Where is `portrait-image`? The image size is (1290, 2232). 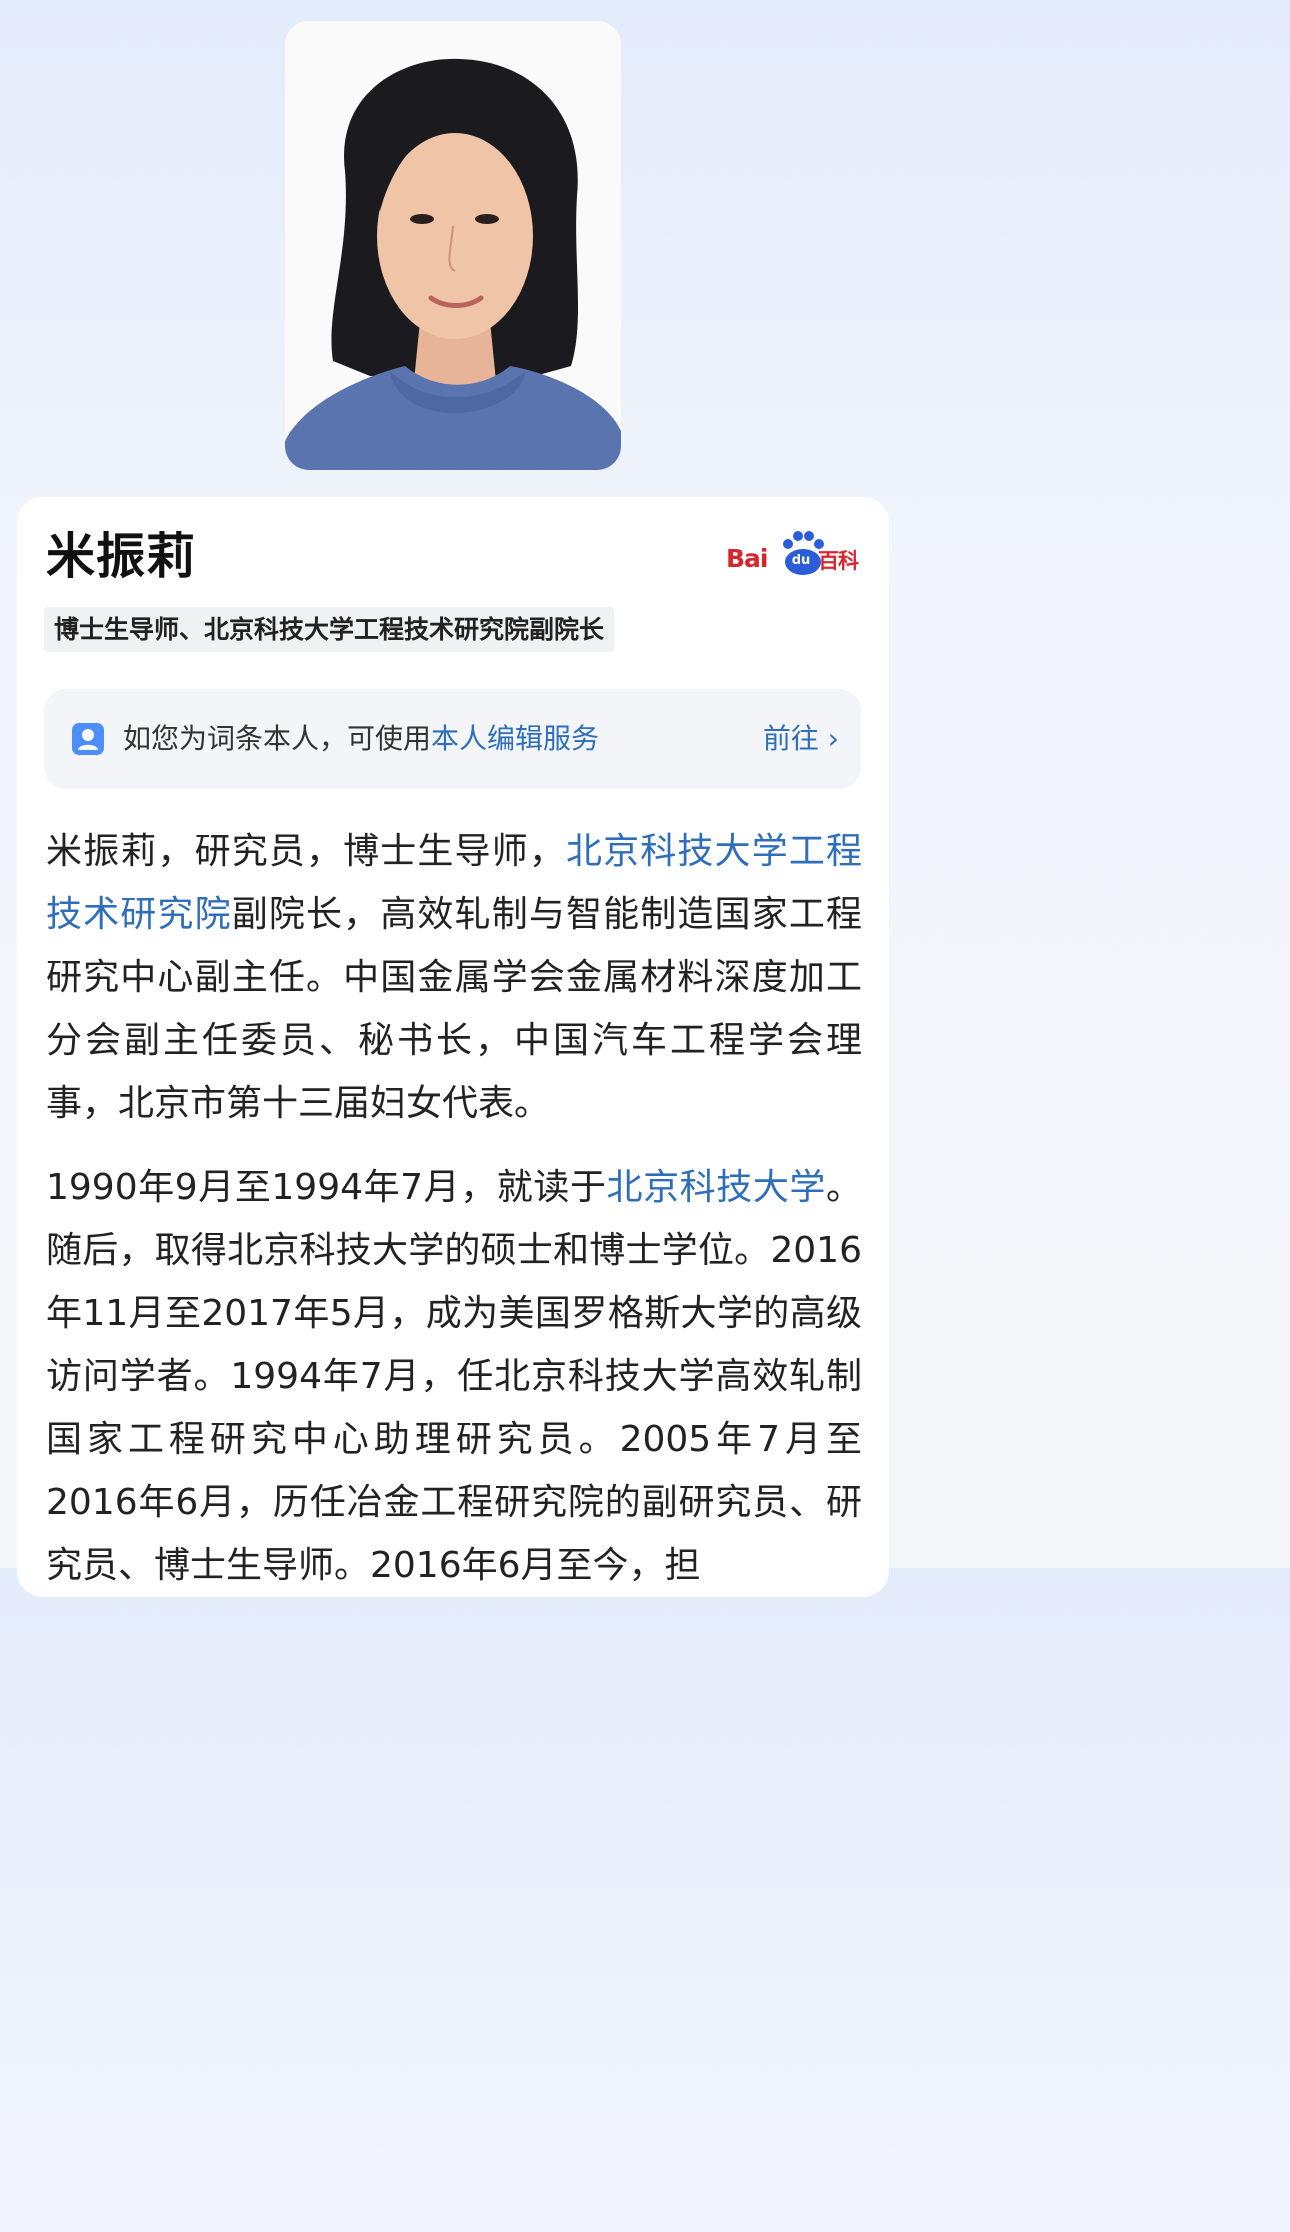 portrait-image is located at coordinates (453, 245).